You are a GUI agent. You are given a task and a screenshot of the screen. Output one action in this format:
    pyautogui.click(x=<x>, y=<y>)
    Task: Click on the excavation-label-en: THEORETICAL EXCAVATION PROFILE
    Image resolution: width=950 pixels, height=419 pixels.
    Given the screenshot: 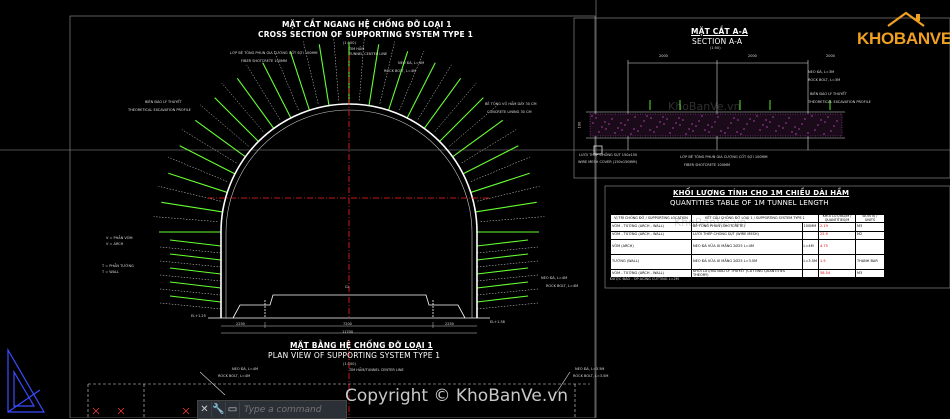 What is the action you would take?
    pyautogui.click(x=159, y=110)
    